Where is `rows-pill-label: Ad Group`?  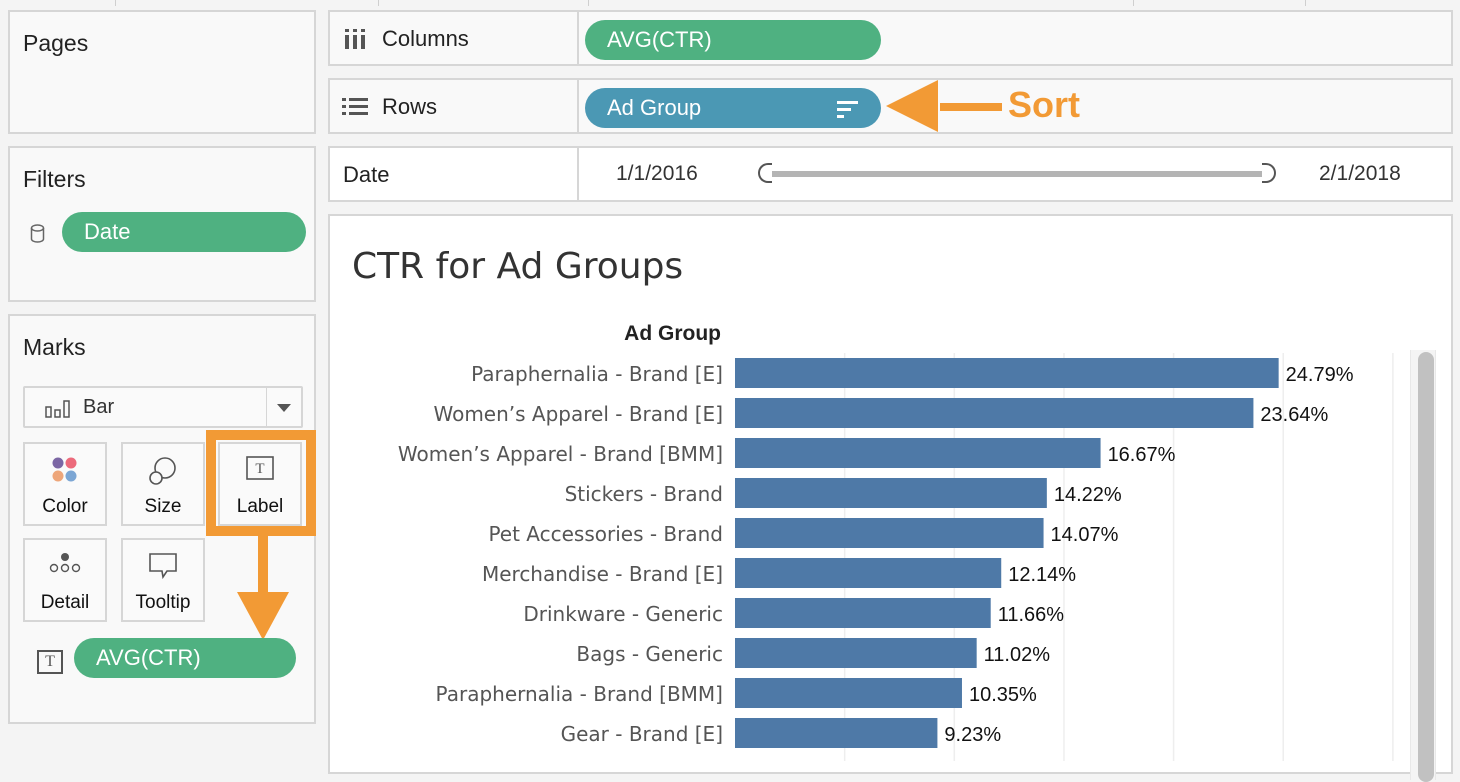
rows-pill-label: Ad Group is located at coordinates (654, 107).